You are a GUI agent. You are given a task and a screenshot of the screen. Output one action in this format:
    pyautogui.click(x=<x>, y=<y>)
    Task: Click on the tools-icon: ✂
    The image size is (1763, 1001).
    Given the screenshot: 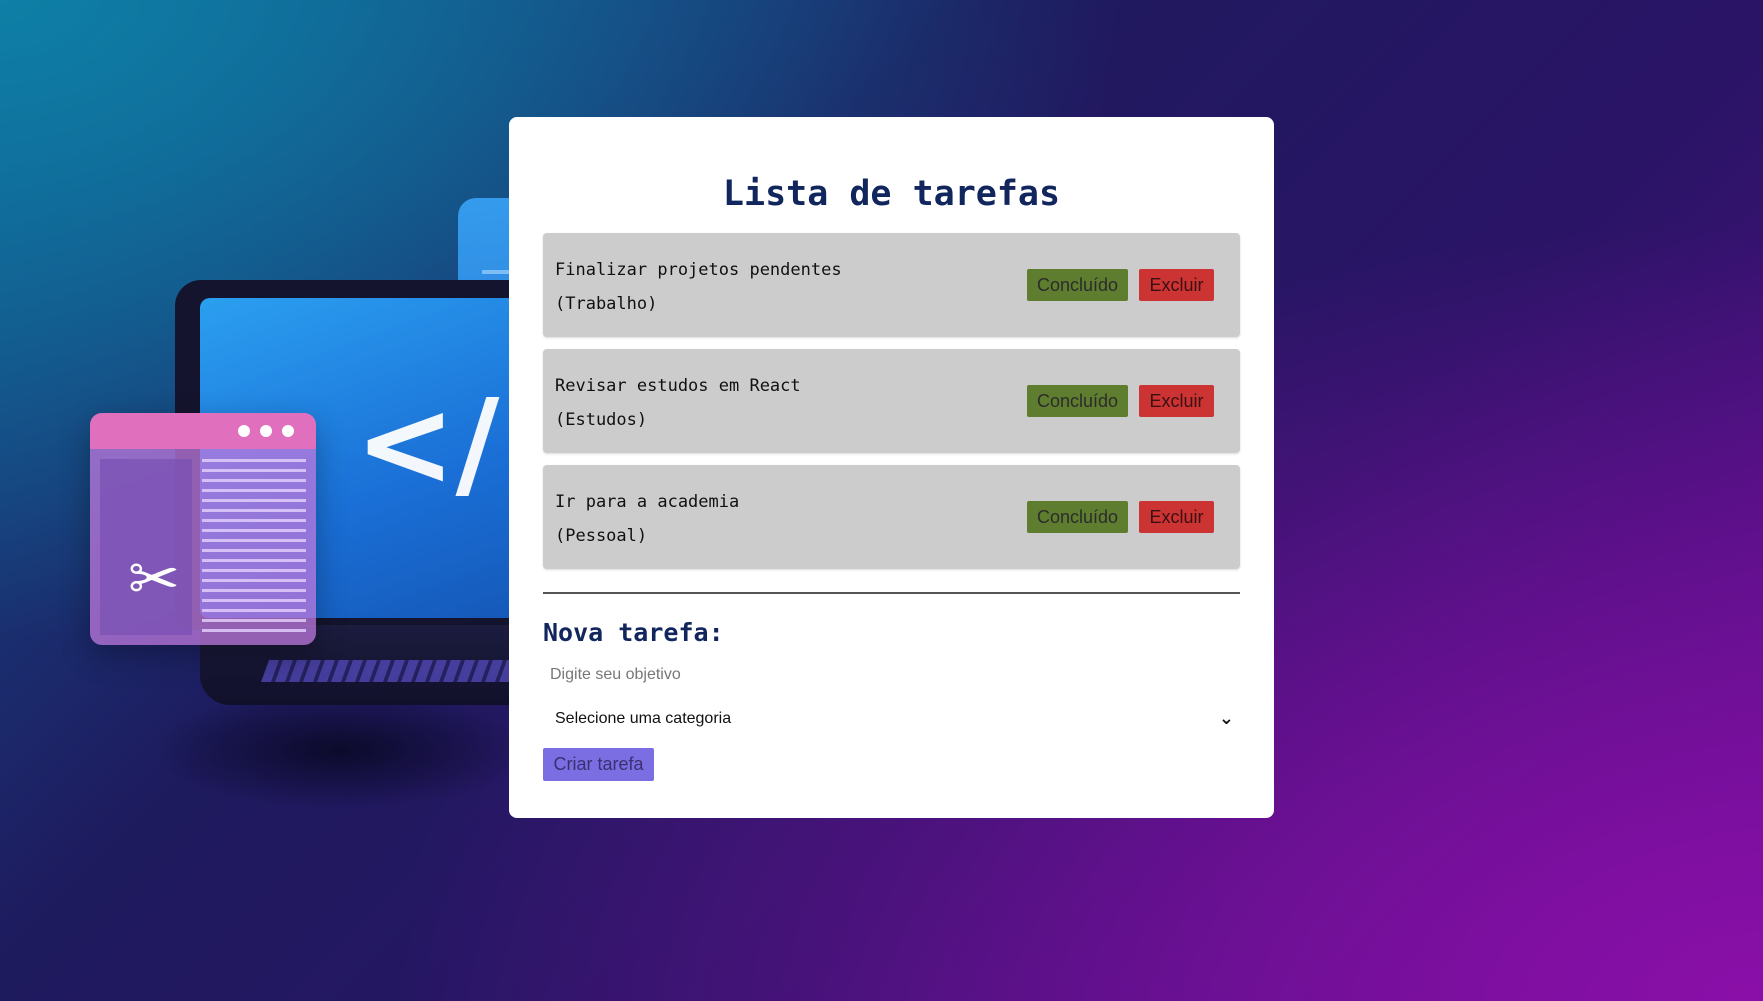 What is the action you would take?
    pyautogui.click(x=154, y=578)
    